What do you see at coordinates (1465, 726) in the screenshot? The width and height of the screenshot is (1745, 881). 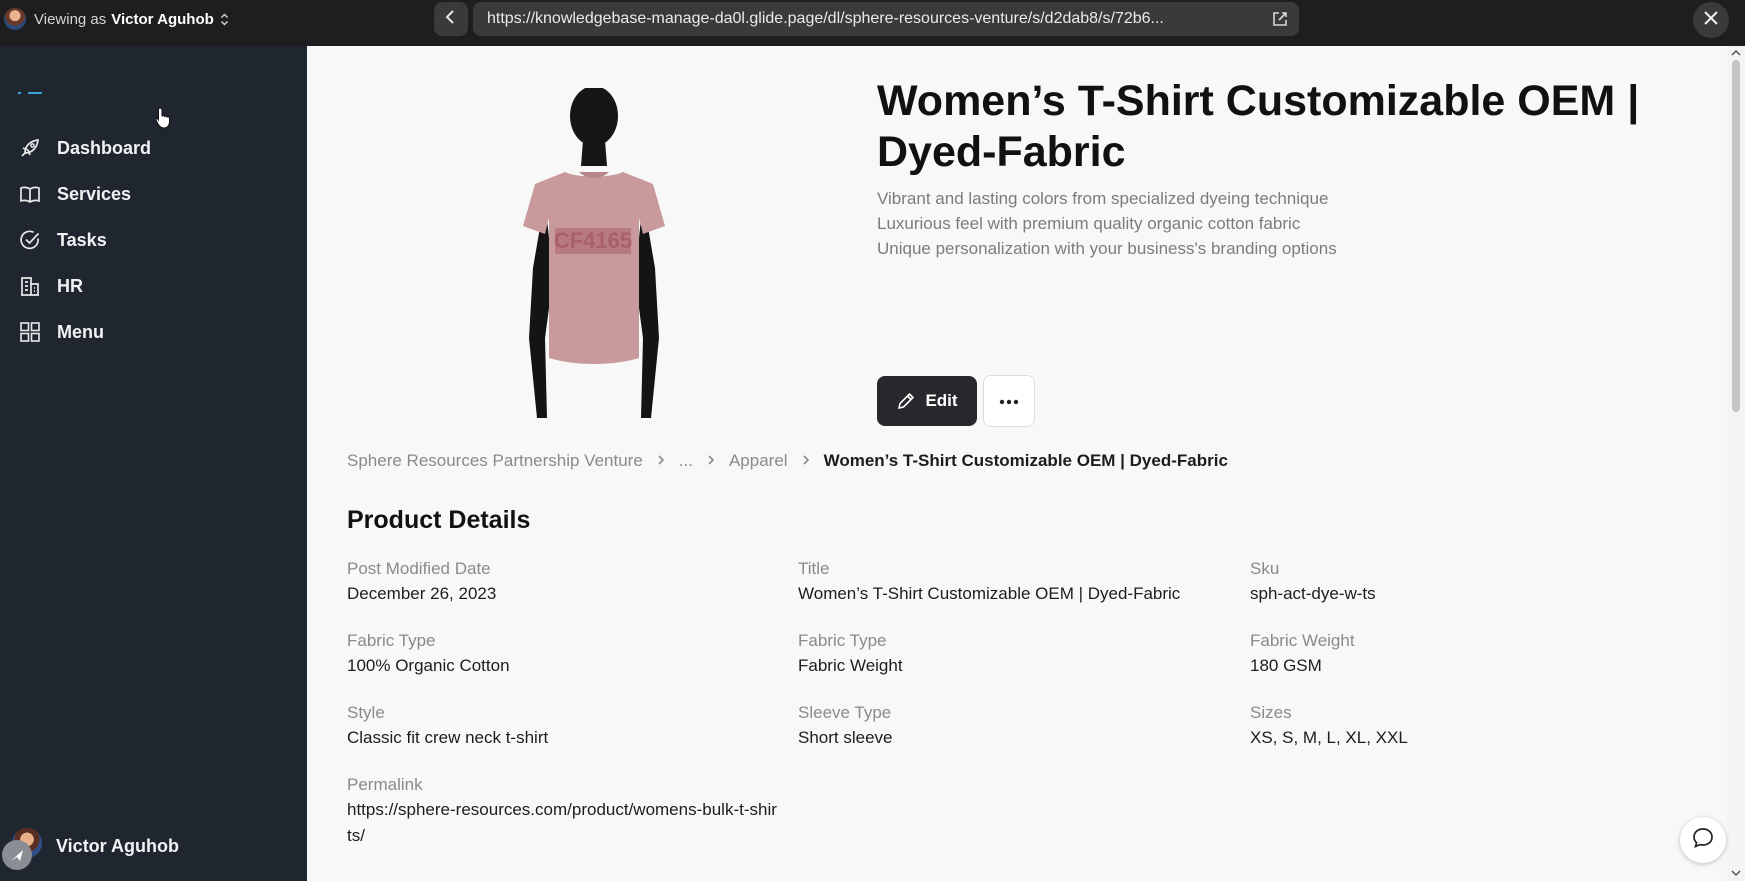 I see `field-sizes: Sizes XS, S, M, L, XL, XXL` at bounding box center [1465, 726].